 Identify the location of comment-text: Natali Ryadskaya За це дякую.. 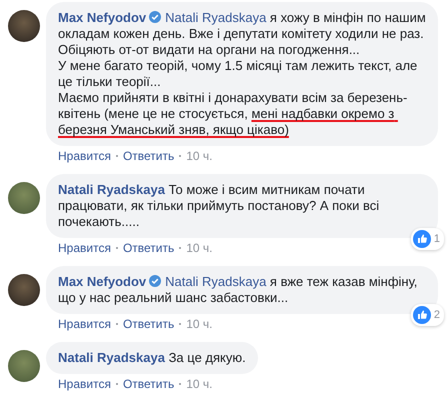
(152, 357).